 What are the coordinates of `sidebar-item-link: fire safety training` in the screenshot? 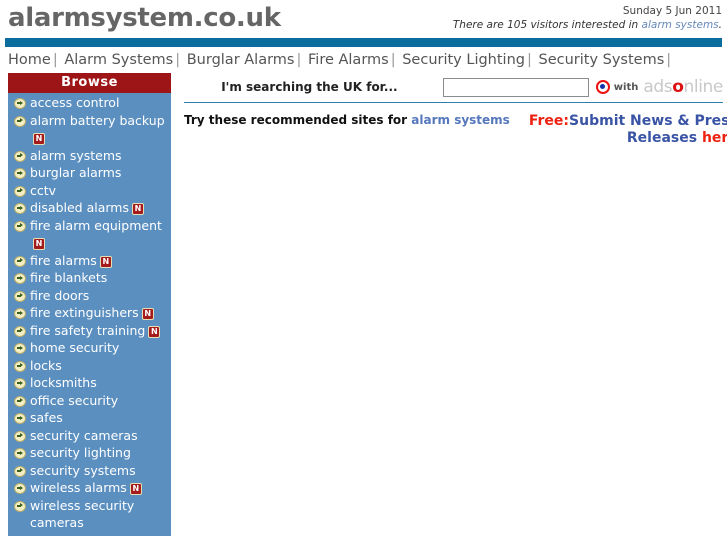 It's located at (87, 330).